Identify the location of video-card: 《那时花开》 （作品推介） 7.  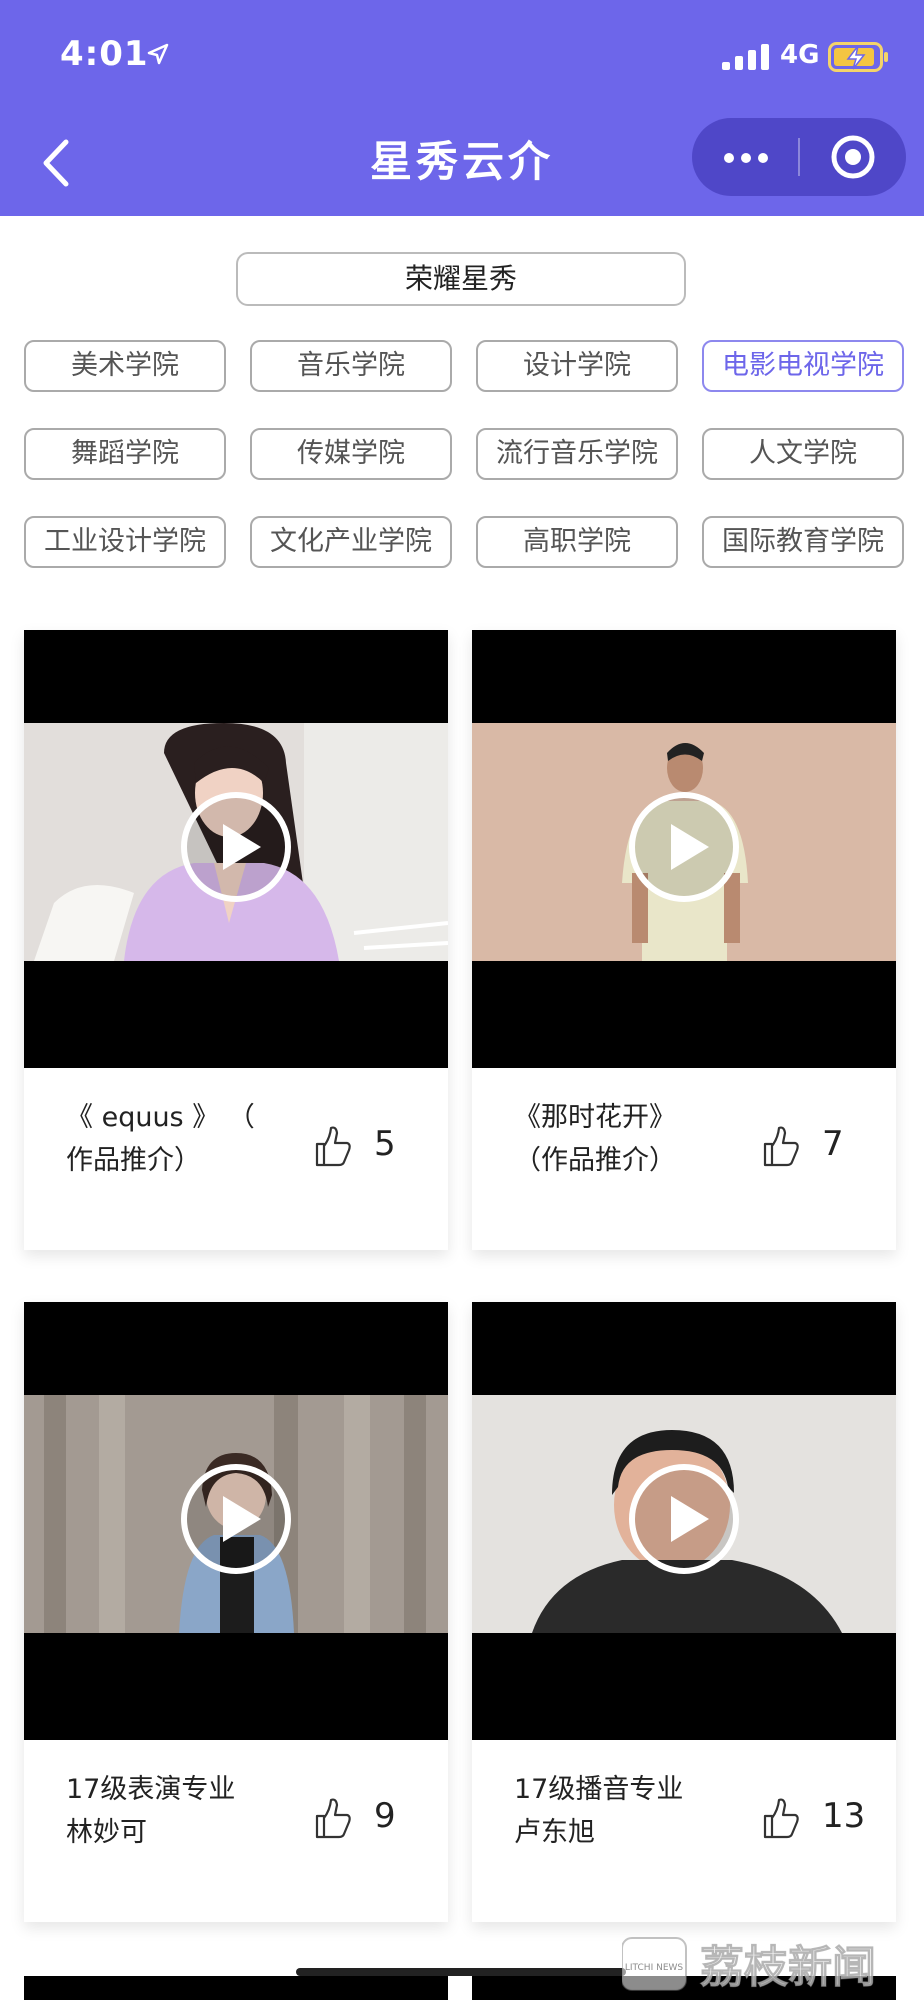
(684, 940).